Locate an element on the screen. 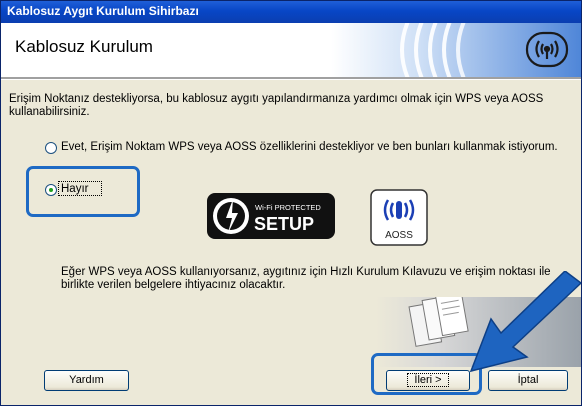 The width and height of the screenshot is (582, 406). pointer-arrow-icon is located at coordinates (525, 322).